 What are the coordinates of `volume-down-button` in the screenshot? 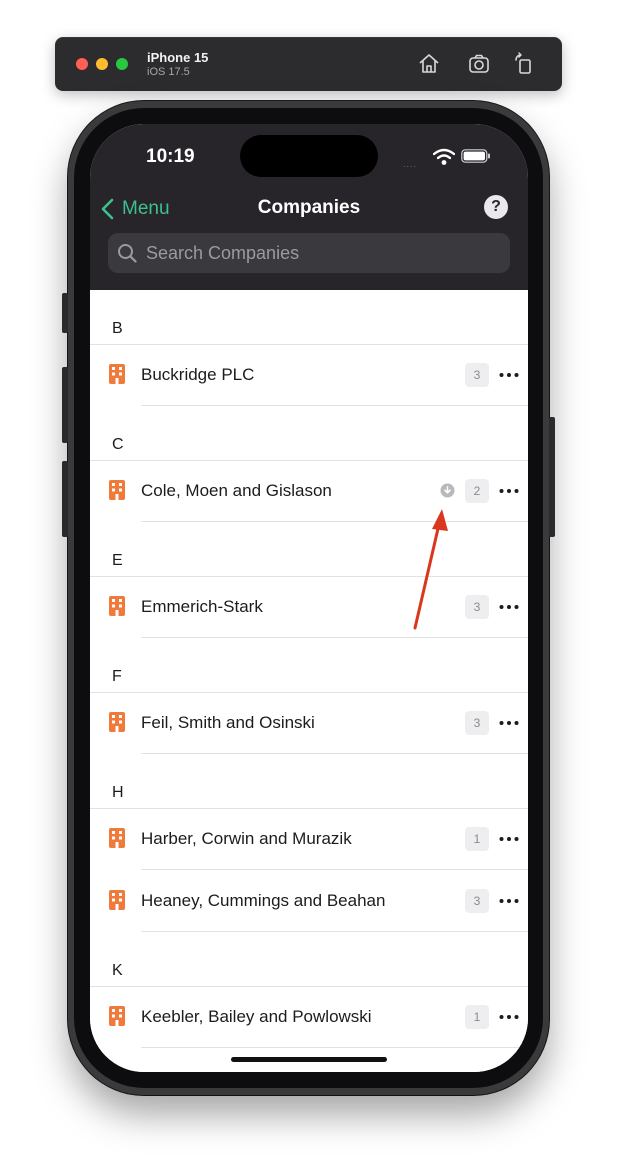 It's located at (65, 499).